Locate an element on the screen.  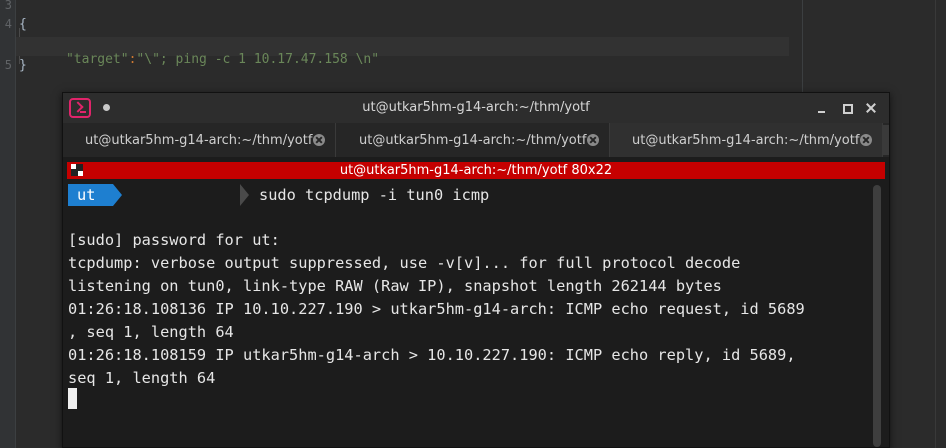
editor-scrollbar is located at coordinates (940, 224).